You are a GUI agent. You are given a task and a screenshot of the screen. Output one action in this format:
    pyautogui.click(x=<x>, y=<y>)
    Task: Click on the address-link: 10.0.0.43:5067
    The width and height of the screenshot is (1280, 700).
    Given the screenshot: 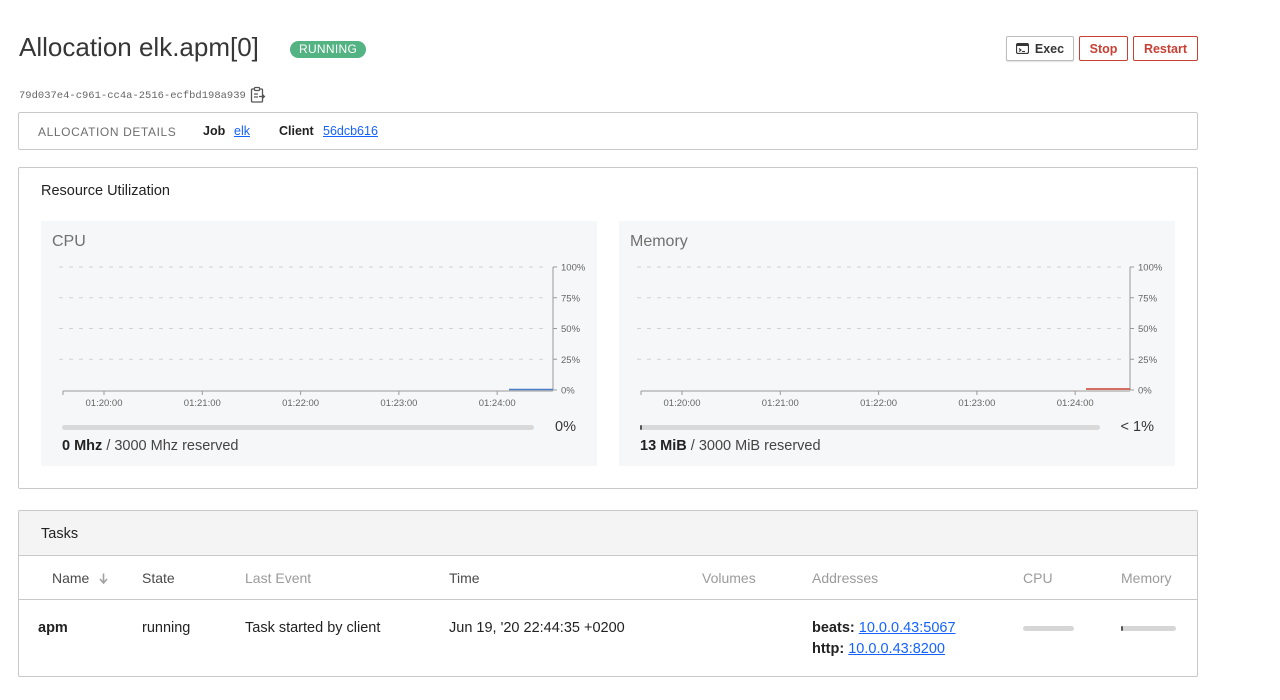 What is the action you would take?
    pyautogui.click(x=907, y=628)
    